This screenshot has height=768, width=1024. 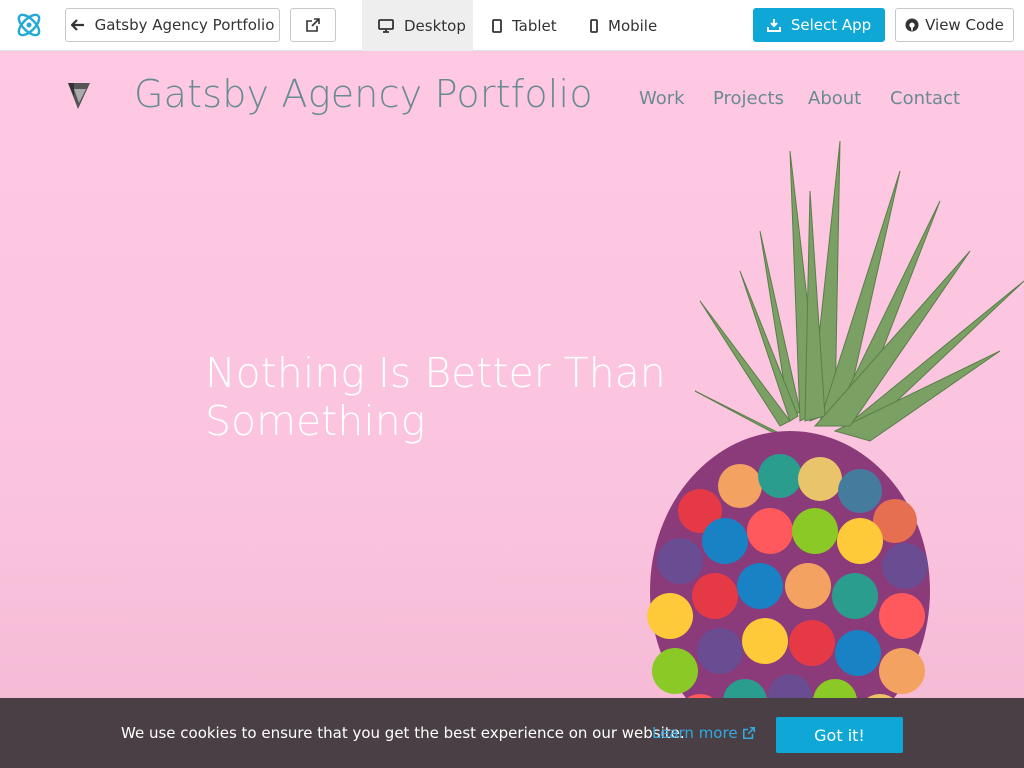 I want to click on device-mobile-tab: Mobile, so click(x=623, y=25).